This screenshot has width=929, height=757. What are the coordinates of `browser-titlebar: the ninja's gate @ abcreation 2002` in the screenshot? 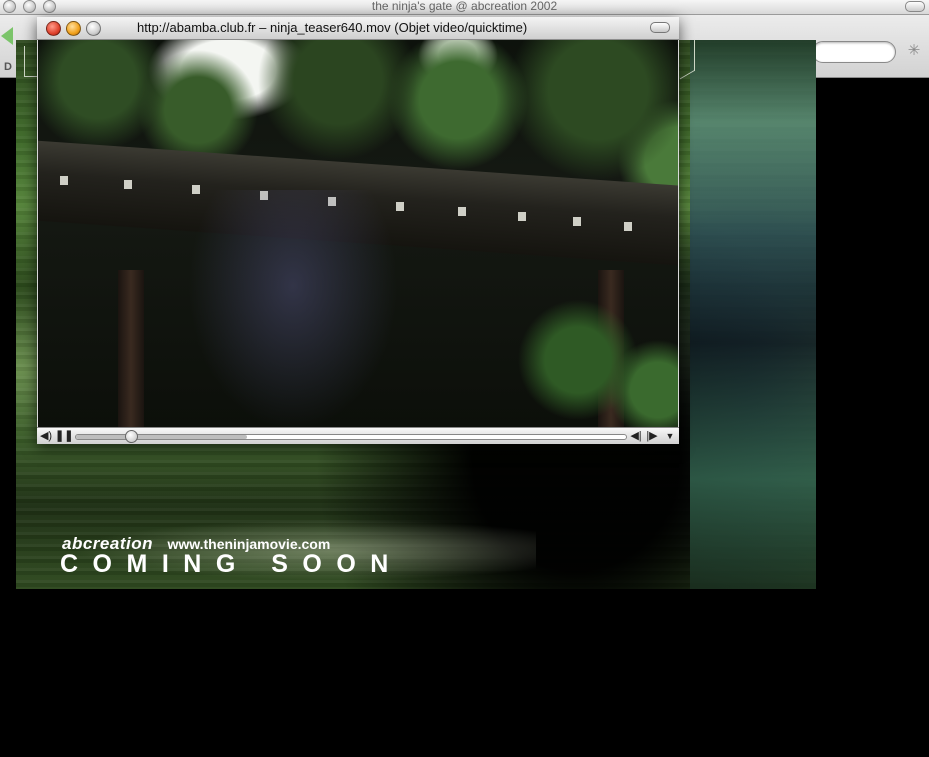 It's located at (464, 7).